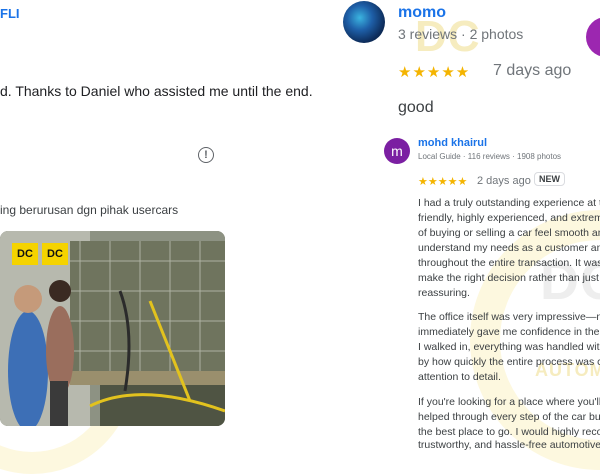 Image resolution: width=600 pixels, height=474 pixels. Describe the element at coordinates (509, 445) in the screenshot. I see `review-line: trustworthy, and hassle-free automotive` at that location.